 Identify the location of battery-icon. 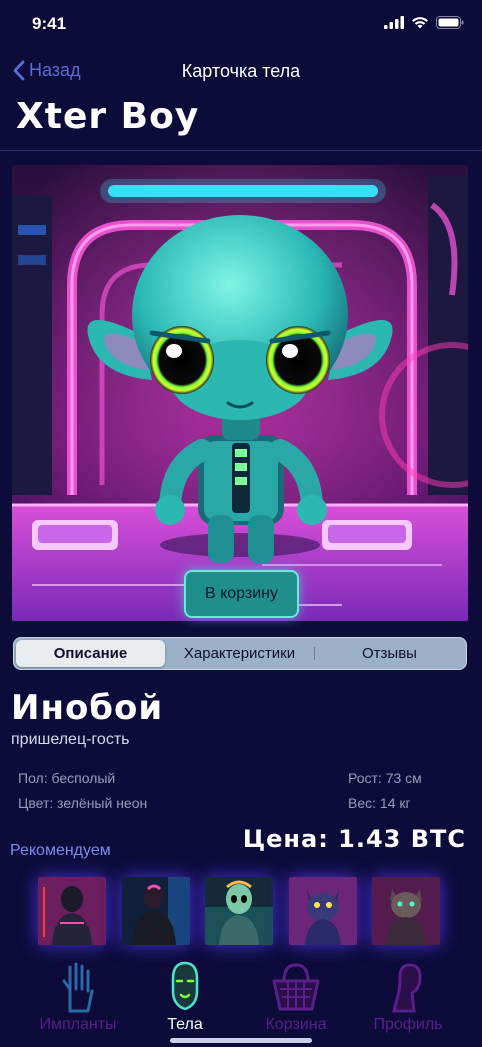
(450, 22).